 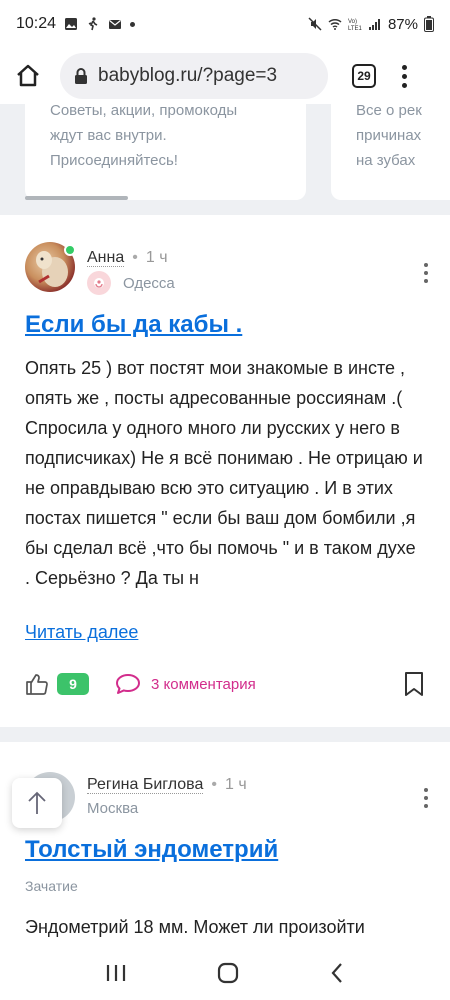 I want to click on arrow-up-icon, so click(x=37, y=802).